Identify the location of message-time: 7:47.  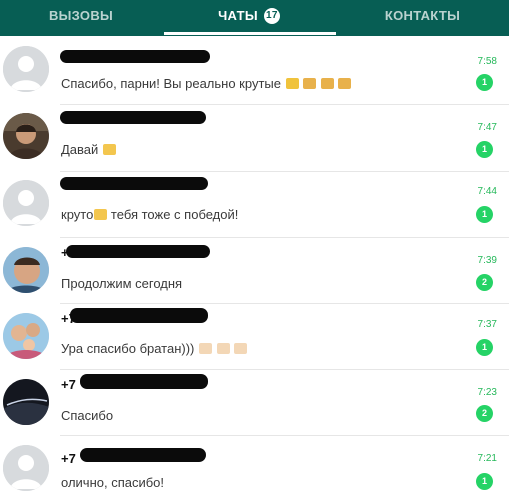
(487, 127).